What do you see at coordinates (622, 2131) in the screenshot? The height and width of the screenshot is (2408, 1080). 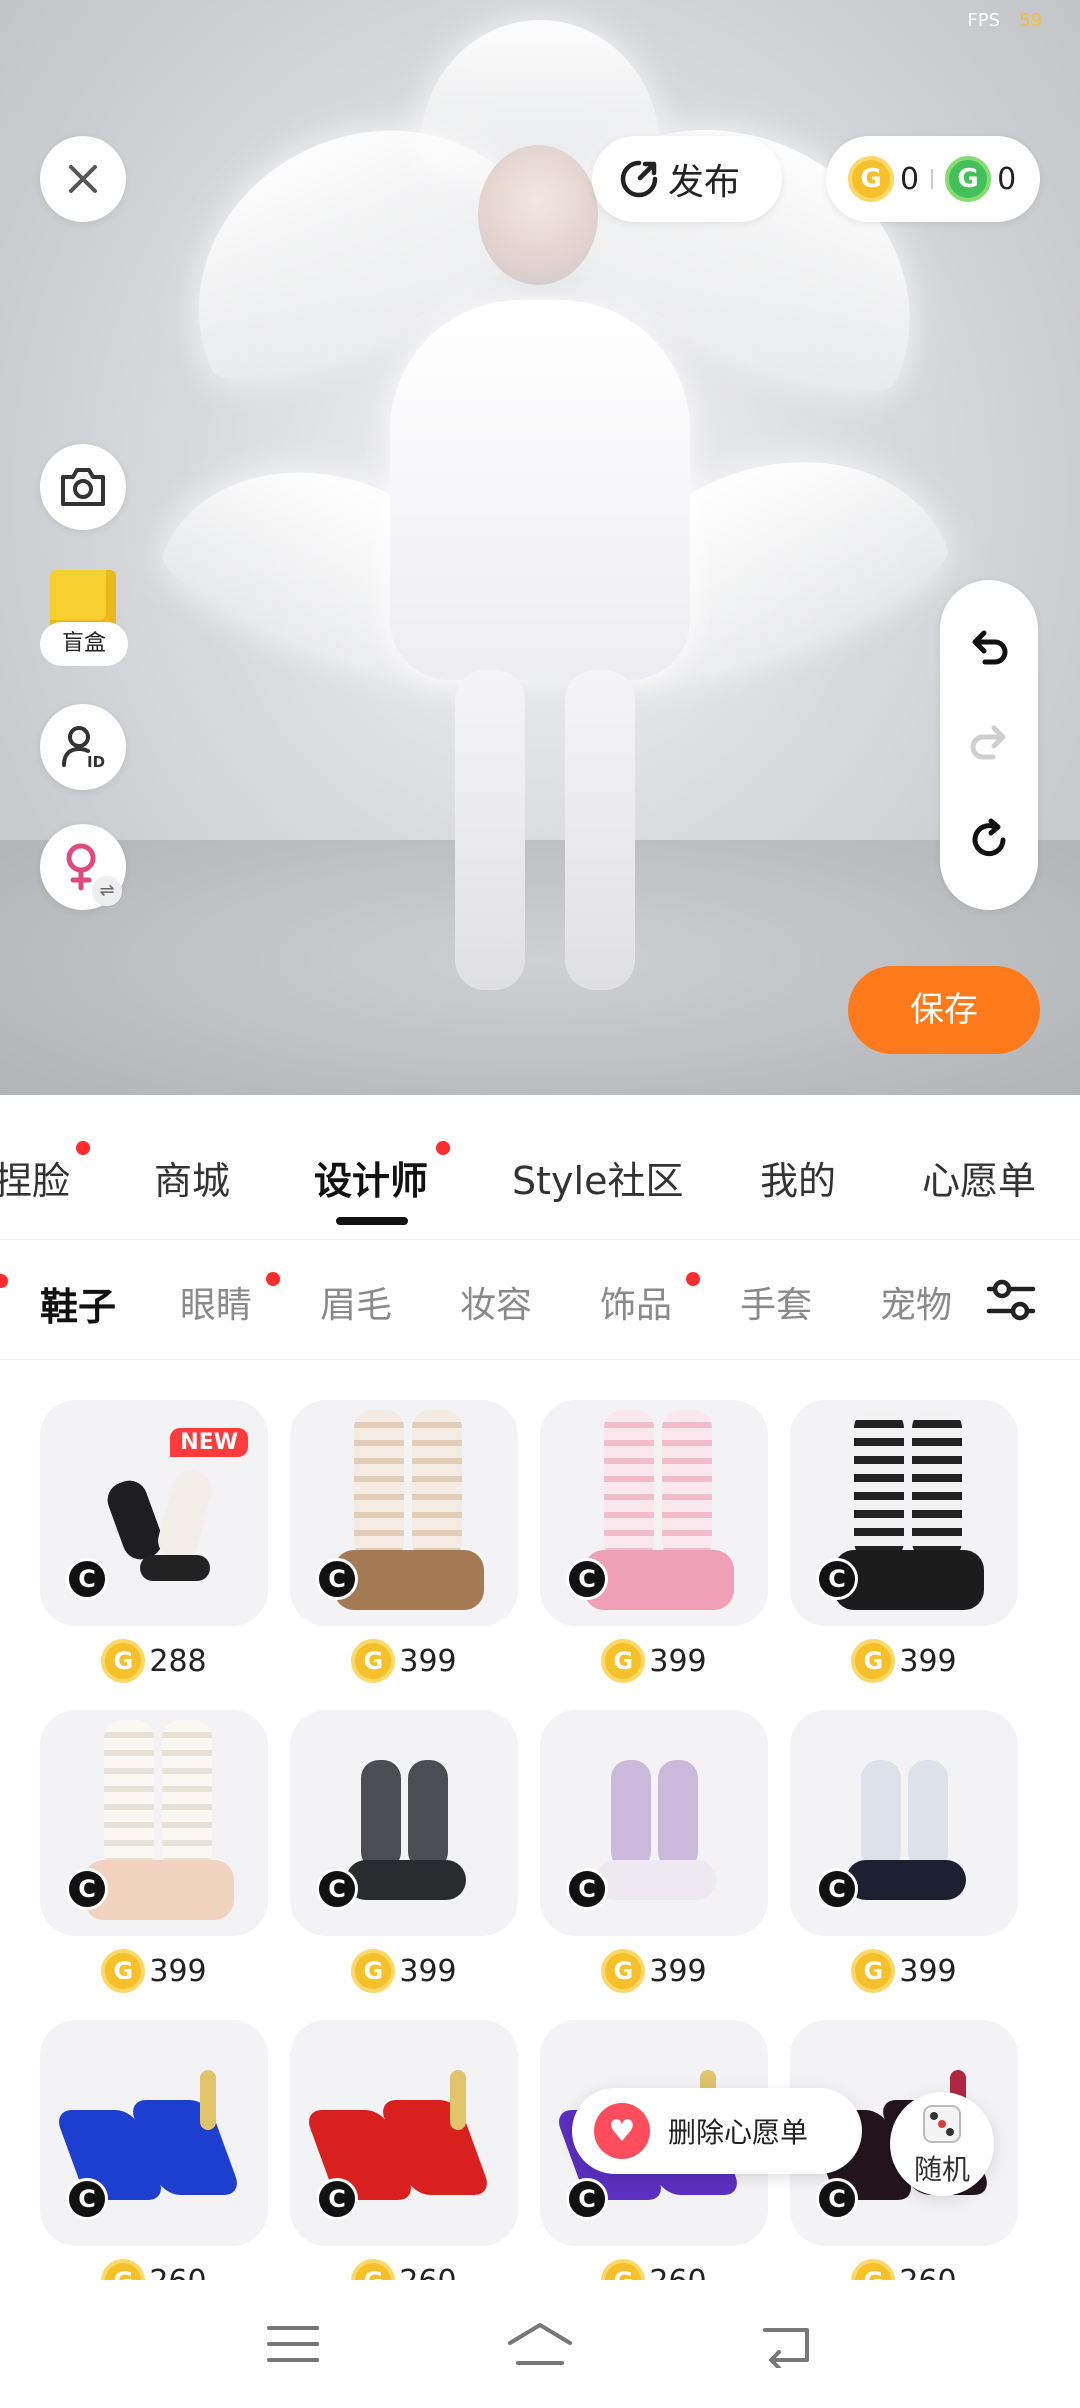 I see `heart-icon: ♥` at bounding box center [622, 2131].